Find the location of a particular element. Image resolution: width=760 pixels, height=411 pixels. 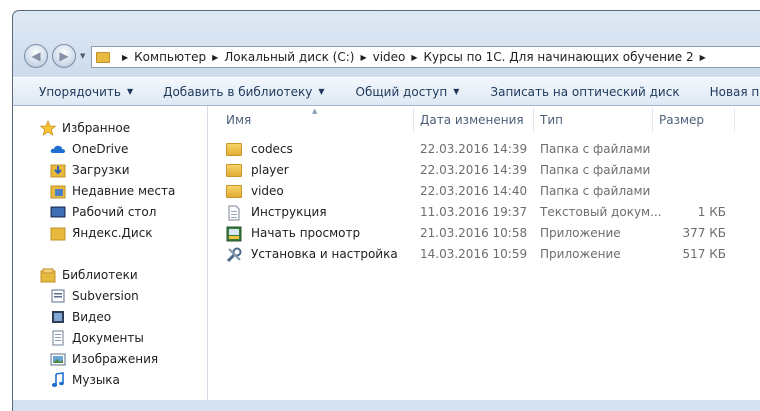

share-button: Общий доступ ▼ is located at coordinates (408, 92).